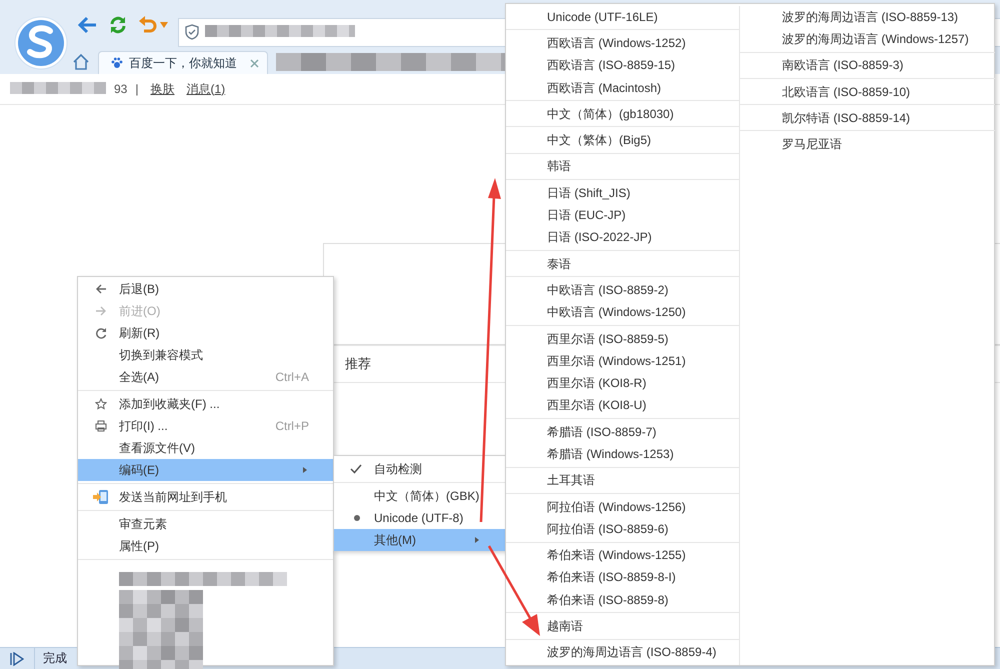 Image resolution: width=1000 pixels, height=669 pixels. Describe the element at coordinates (148, 25) in the screenshot. I see `undo-icon` at that location.